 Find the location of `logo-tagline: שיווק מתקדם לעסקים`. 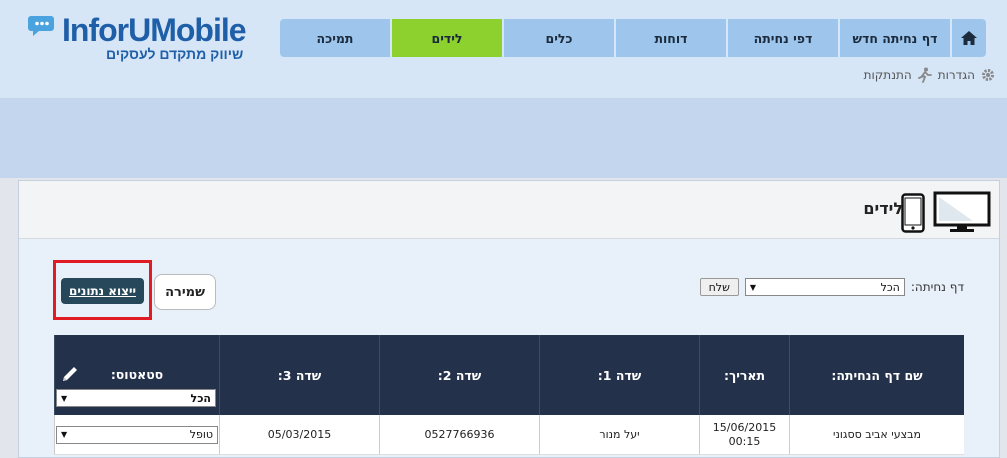

logo-tagline: שיווק מתקדם לעסקים is located at coordinates (175, 54).